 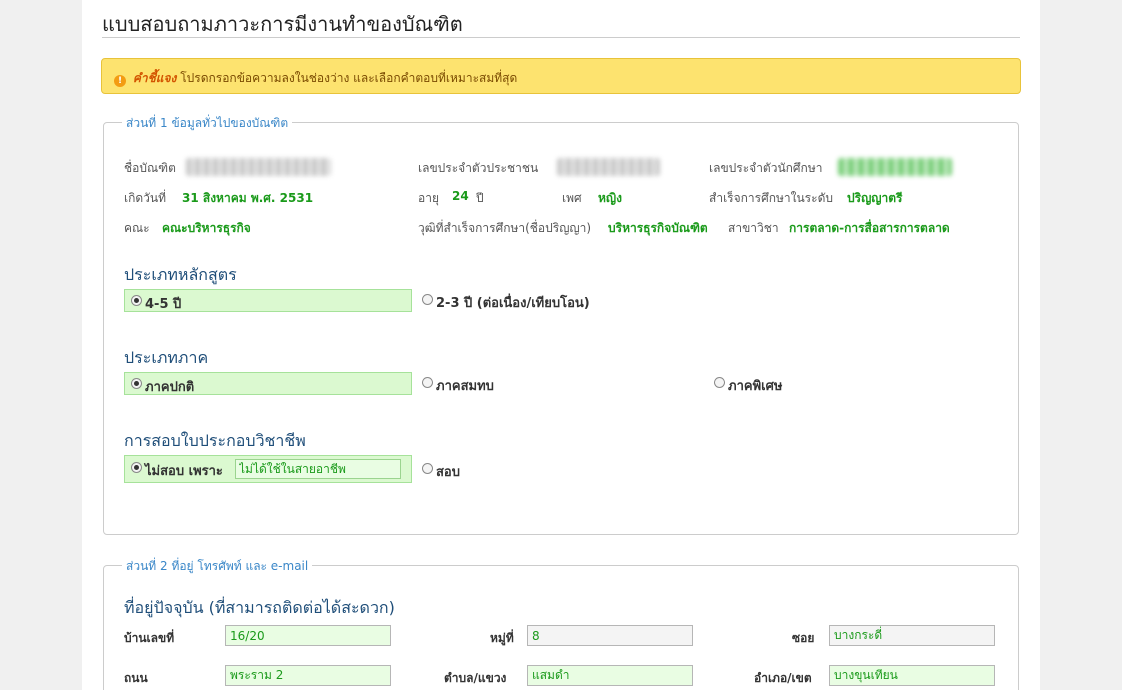 What do you see at coordinates (282, 24) in the screenshot?
I see `page-title: แบบสอบถามภาวะการมีงานทำของบัณฑิต` at bounding box center [282, 24].